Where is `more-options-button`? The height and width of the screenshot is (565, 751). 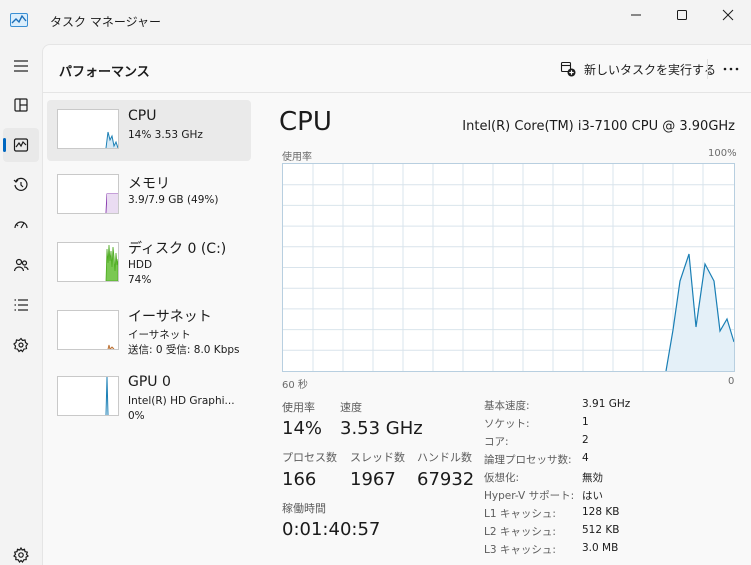
more-options-button is located at coordinates (731, 69).